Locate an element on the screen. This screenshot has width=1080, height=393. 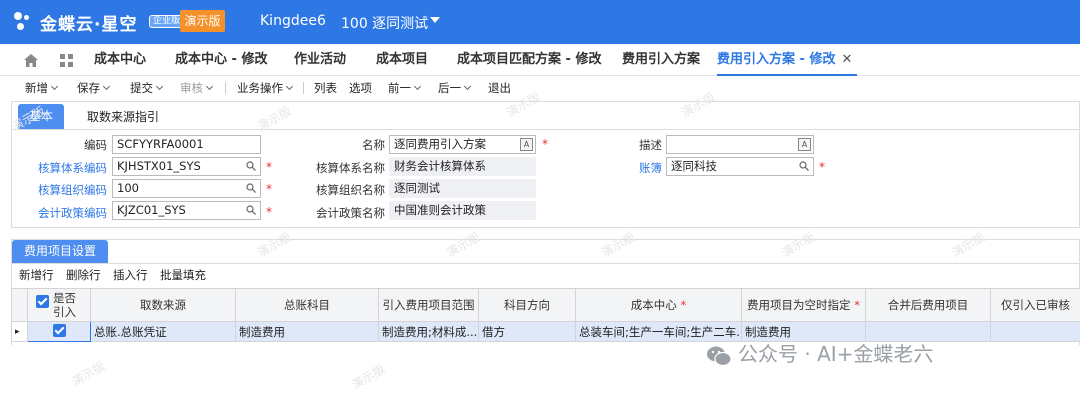
import-checkbox-cell is located at coordinates (59, 332).